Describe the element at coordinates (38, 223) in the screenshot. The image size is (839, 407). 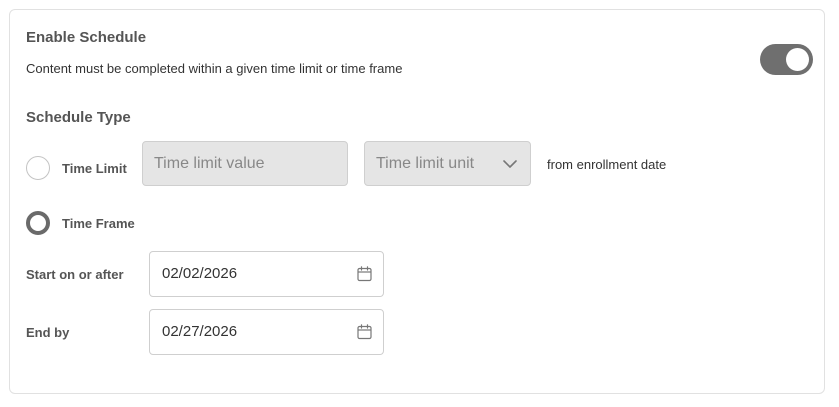
I see `time-frame-radio` at that location.